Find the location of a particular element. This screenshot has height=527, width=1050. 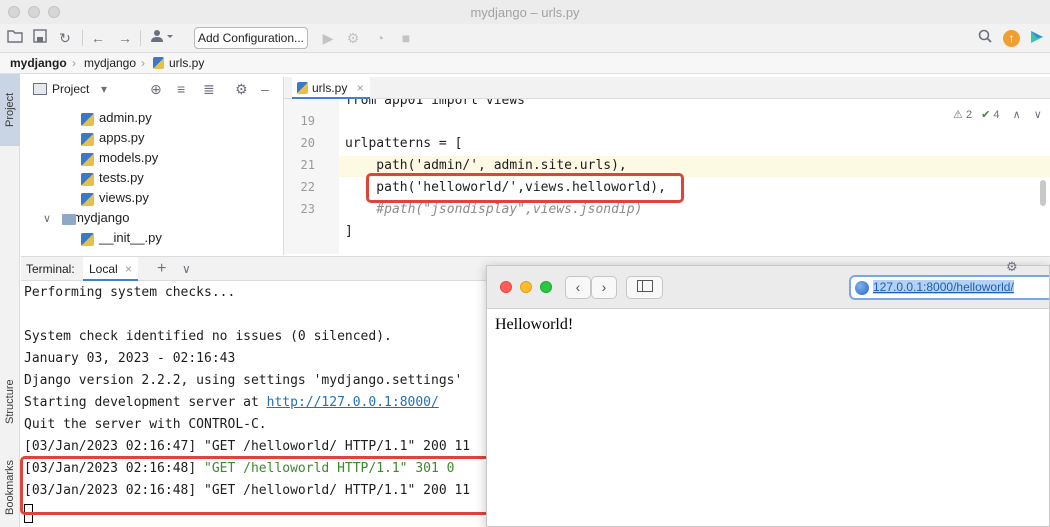

line-number: 19 is located at coordinates (307, 121).